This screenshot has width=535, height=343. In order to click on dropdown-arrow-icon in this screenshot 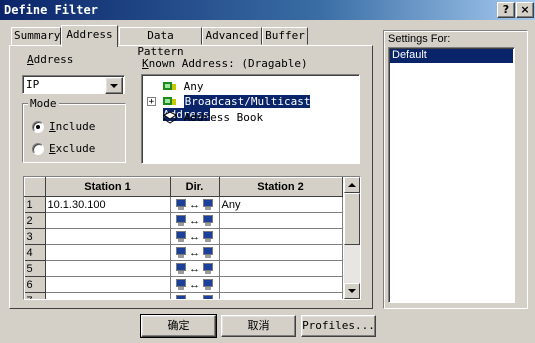, I will do `click(114, 85)`.